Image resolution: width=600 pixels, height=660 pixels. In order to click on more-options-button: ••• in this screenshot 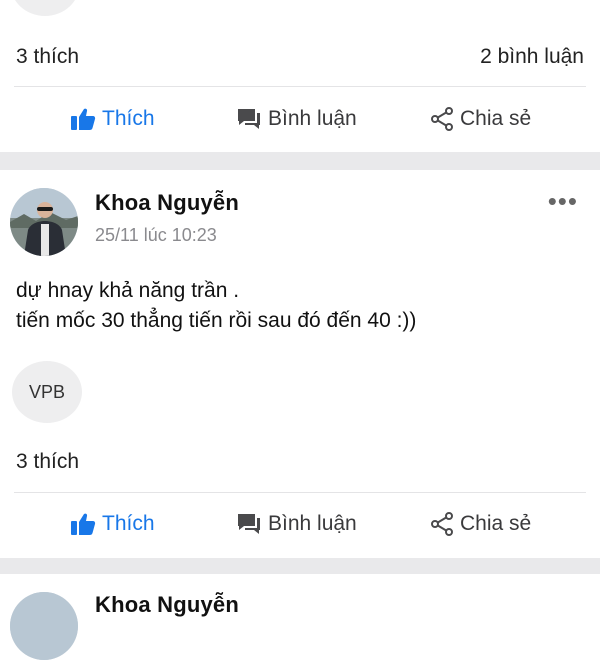, I will do `click(563, 201)`.